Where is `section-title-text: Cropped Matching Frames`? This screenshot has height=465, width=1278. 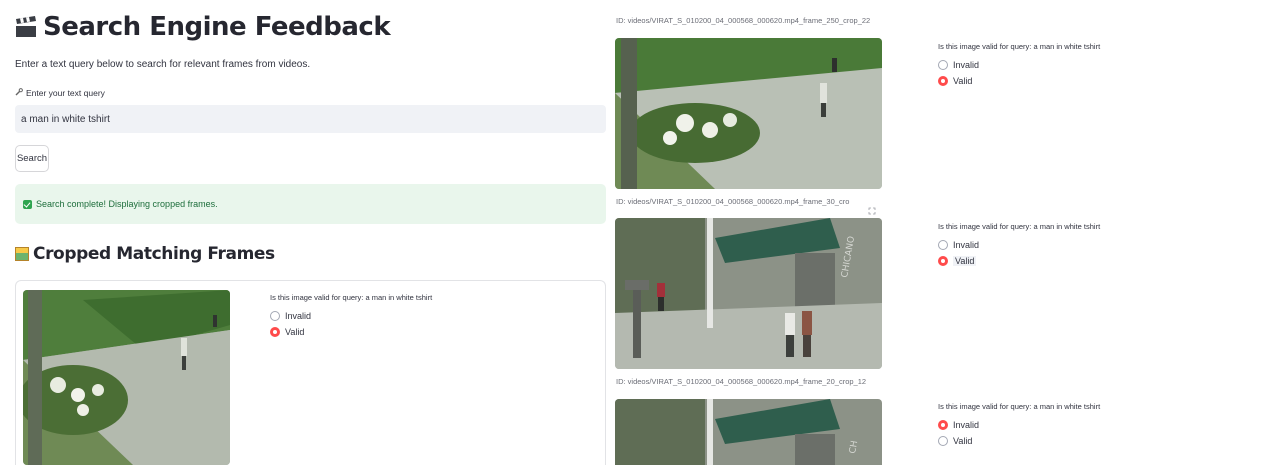
section-title-text: Cropped Matching Frames is located at coordinates (154, 254).